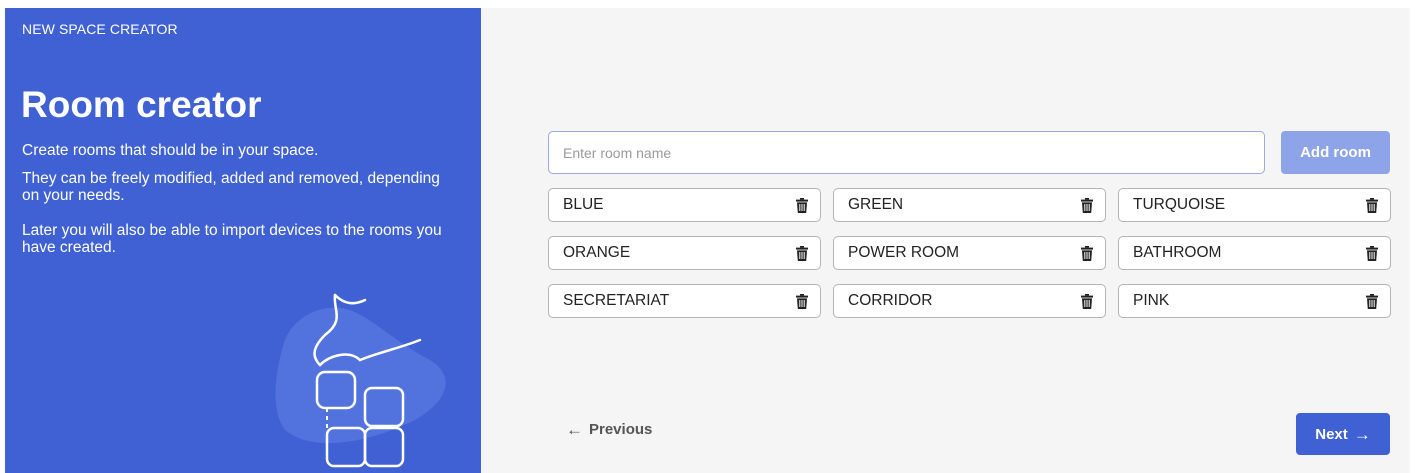 This screenshot has width=1415, height=473. Describe the element at coordinates (141, 104) in the screenshot. I see `page-title: Room creator` at that location.